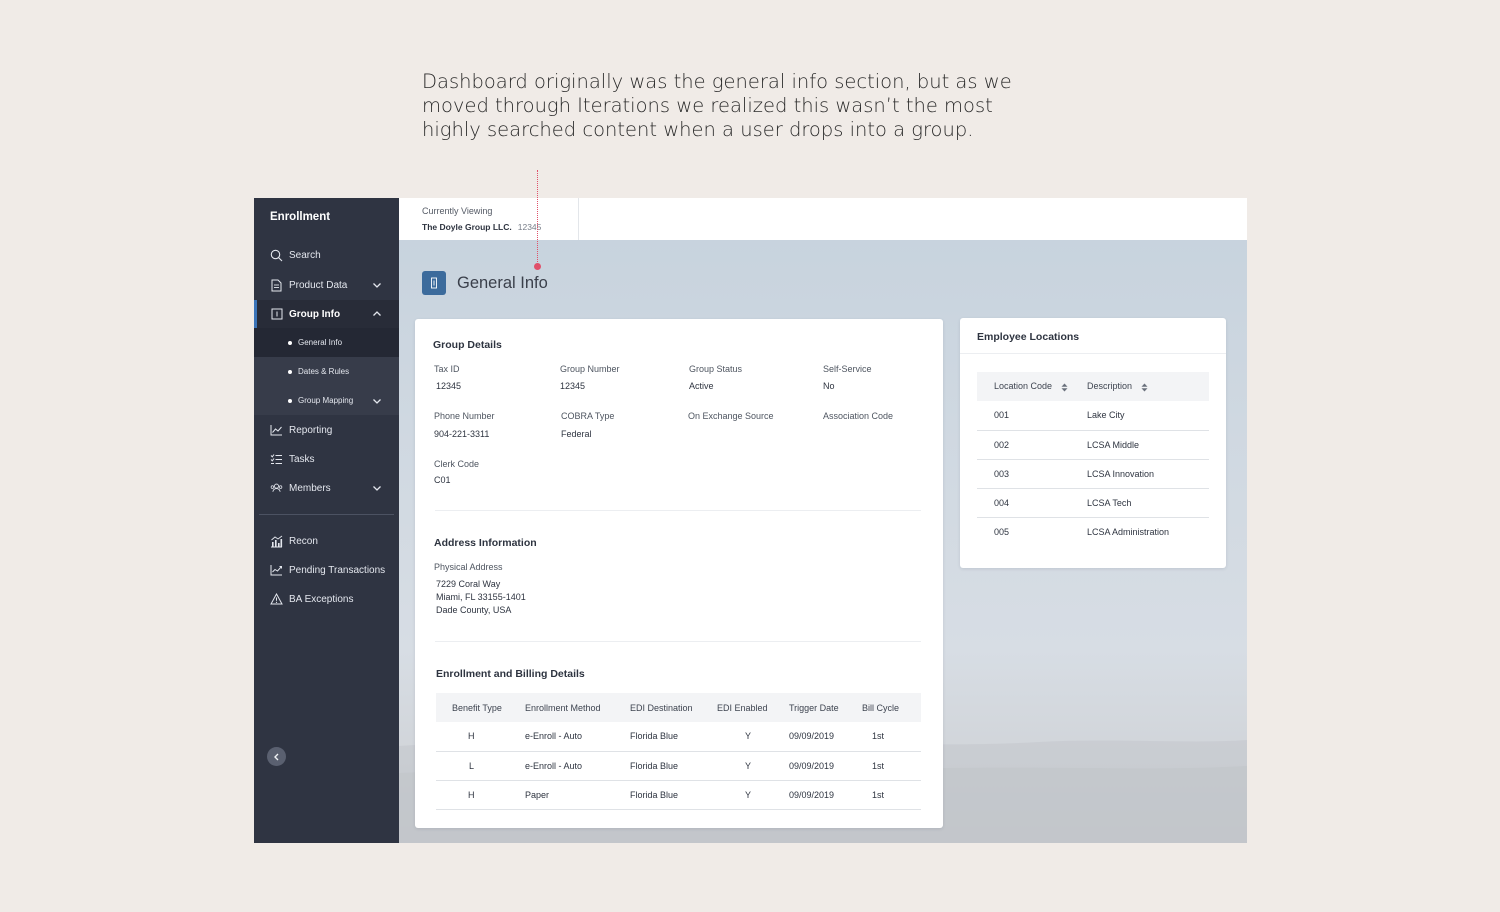 The width and height of the screenshot is (1500, 912). I want to click on billing-title: Enrollment and Billing Details, so click(510, 674).